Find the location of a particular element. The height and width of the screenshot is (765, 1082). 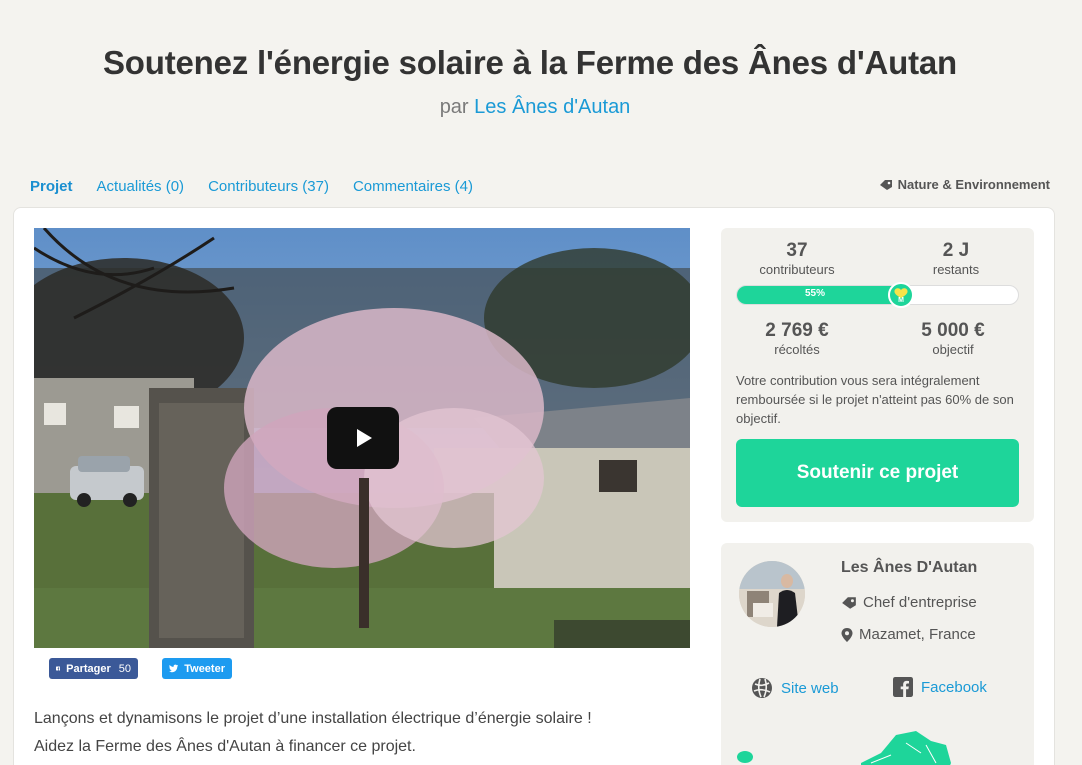

progress-percent: 55% is located at coordinates (815, 293).